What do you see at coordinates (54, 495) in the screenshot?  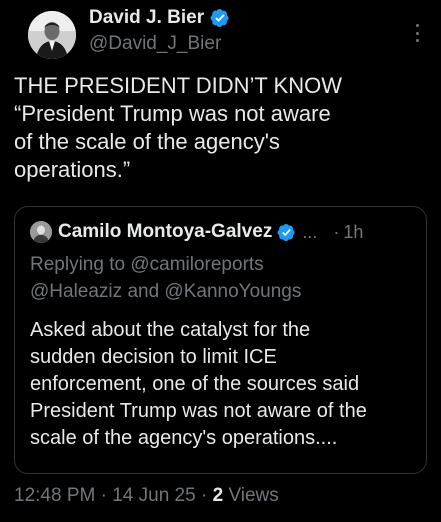 I see `tweet-time: 12:48 PM` at bounding box center [54, 495].